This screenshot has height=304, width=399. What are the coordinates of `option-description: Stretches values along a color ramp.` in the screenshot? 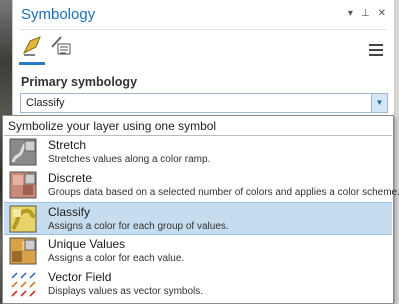 It's located at (129, 159).